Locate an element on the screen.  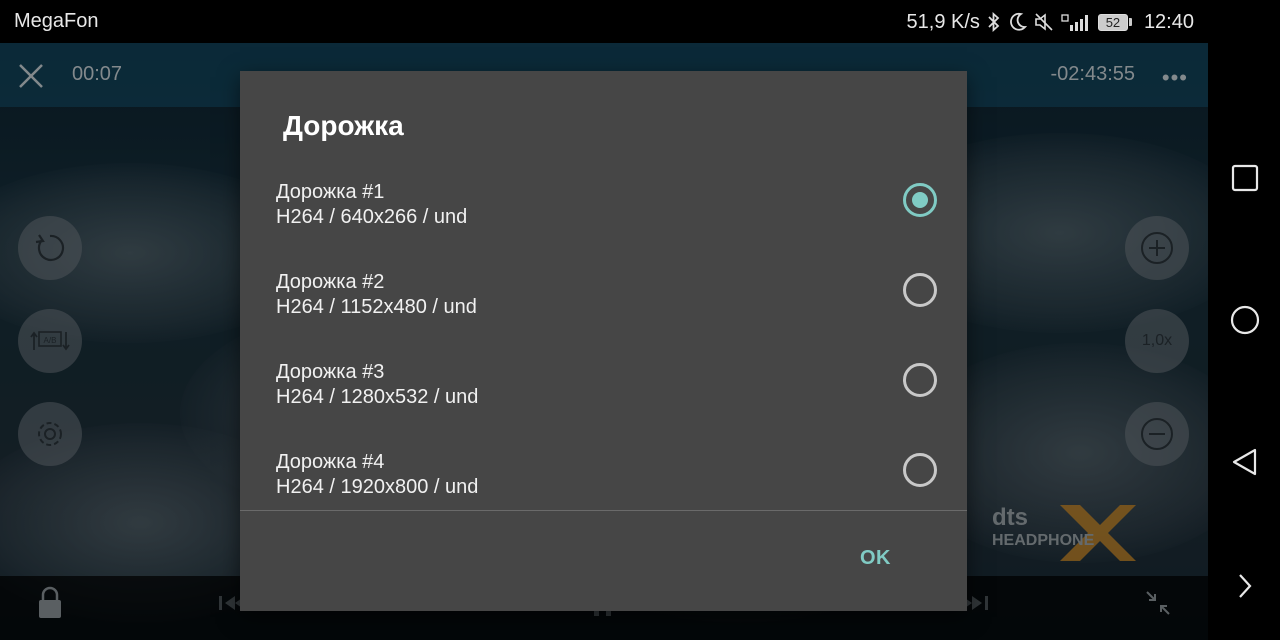
track-option-1: Дорожка #1 H264 / 640x266 / und is located at coordinates (603, 226).